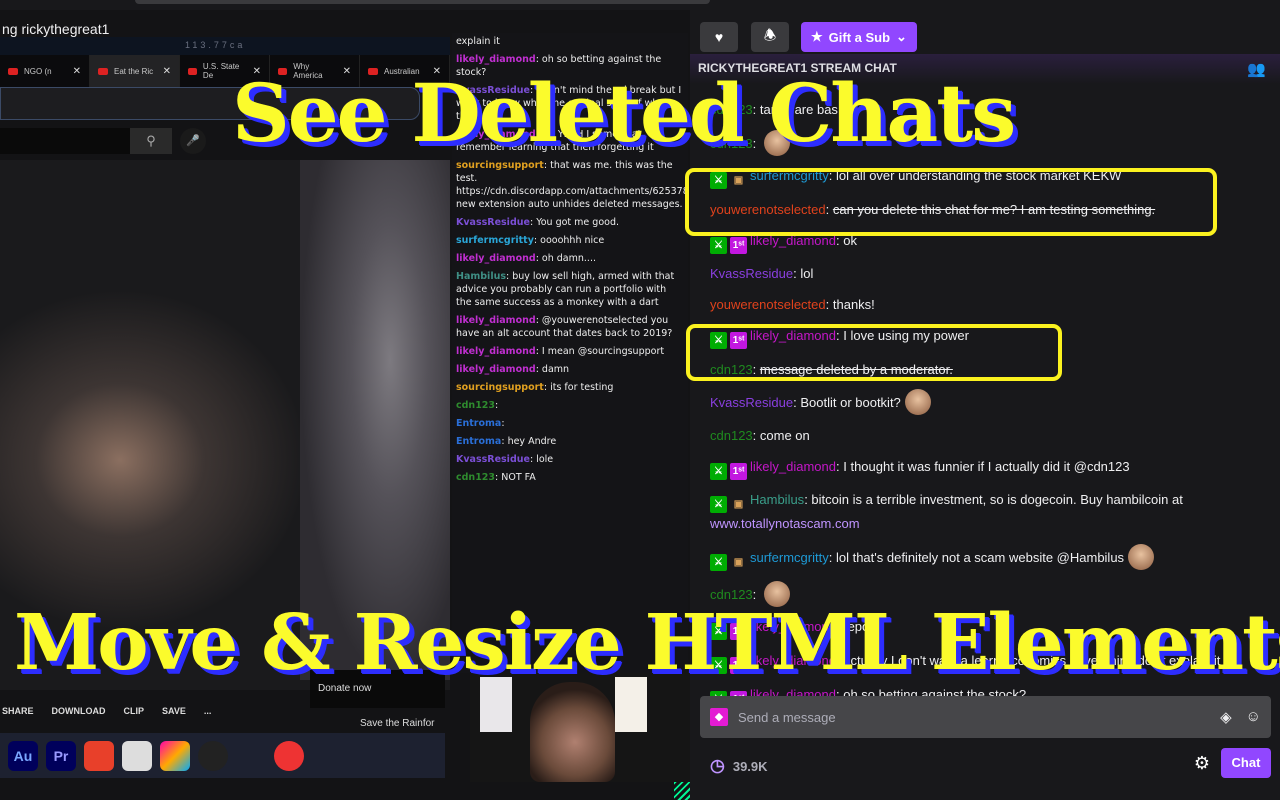  Describe the element at coordinates (193, 141) in the screenshot. I see `microphone-icon: 🎤` at that location.